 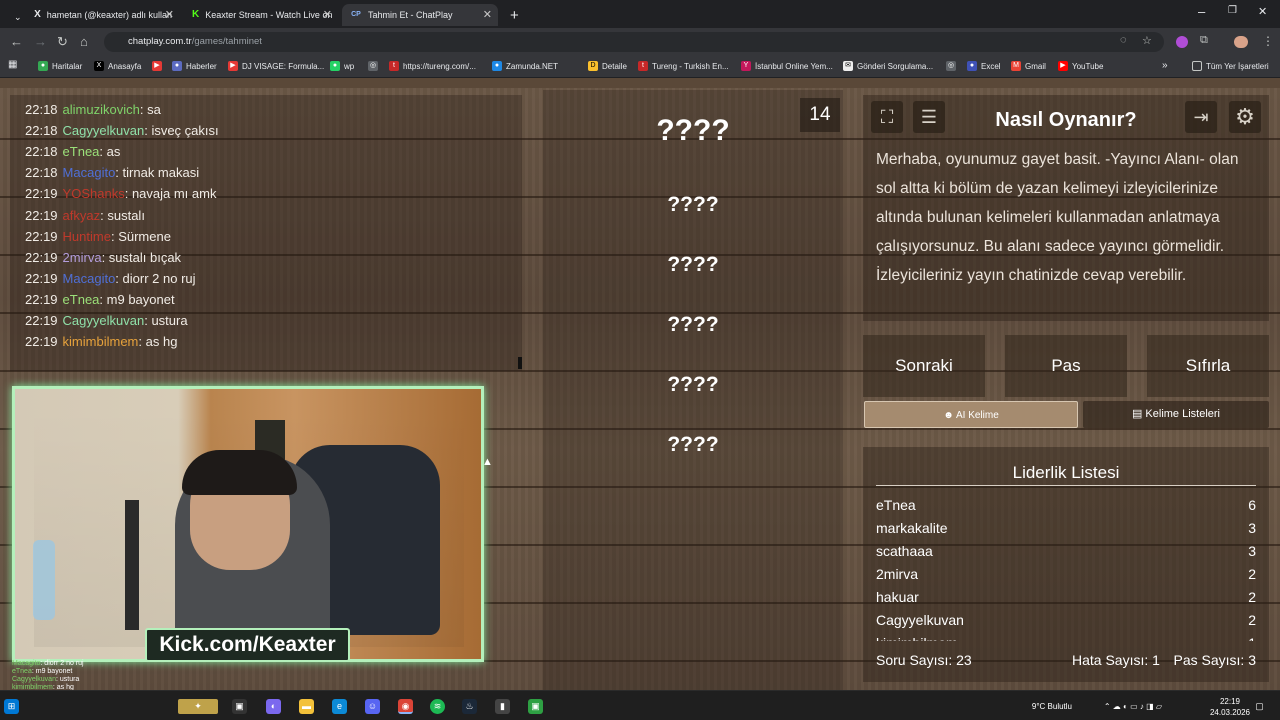 I want to click on chat-username: kimimbilmem, so click(x=101, y=341).